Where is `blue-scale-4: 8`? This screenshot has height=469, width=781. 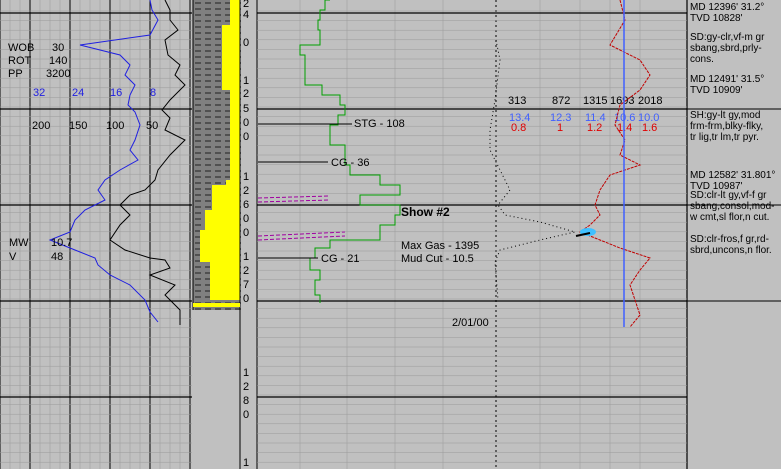
blue-scale-4: 8 is located at coordinates (153, 93).